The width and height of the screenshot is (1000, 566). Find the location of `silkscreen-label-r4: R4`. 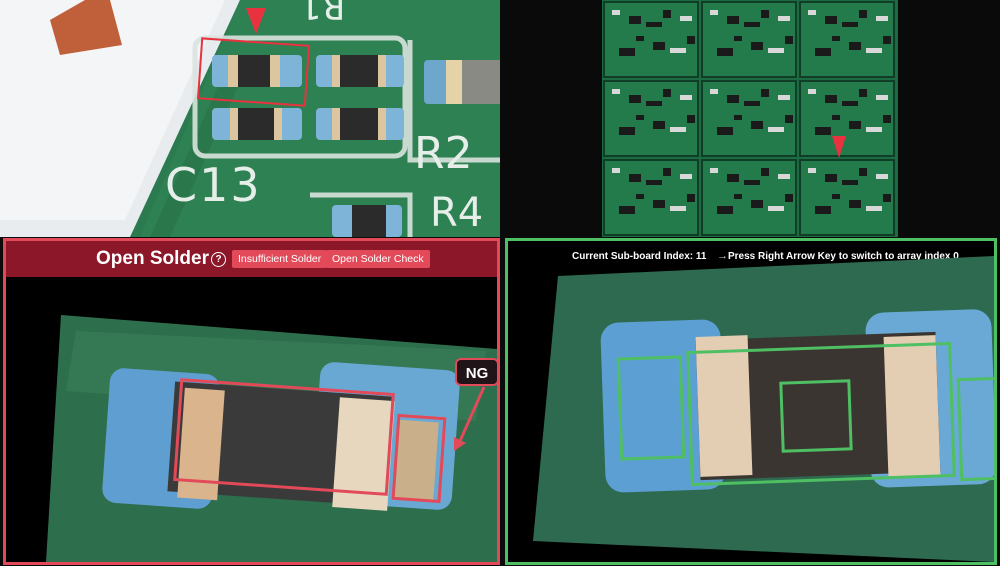

silkscreen-label-r4: R4 is located at coordinates (457, 213).